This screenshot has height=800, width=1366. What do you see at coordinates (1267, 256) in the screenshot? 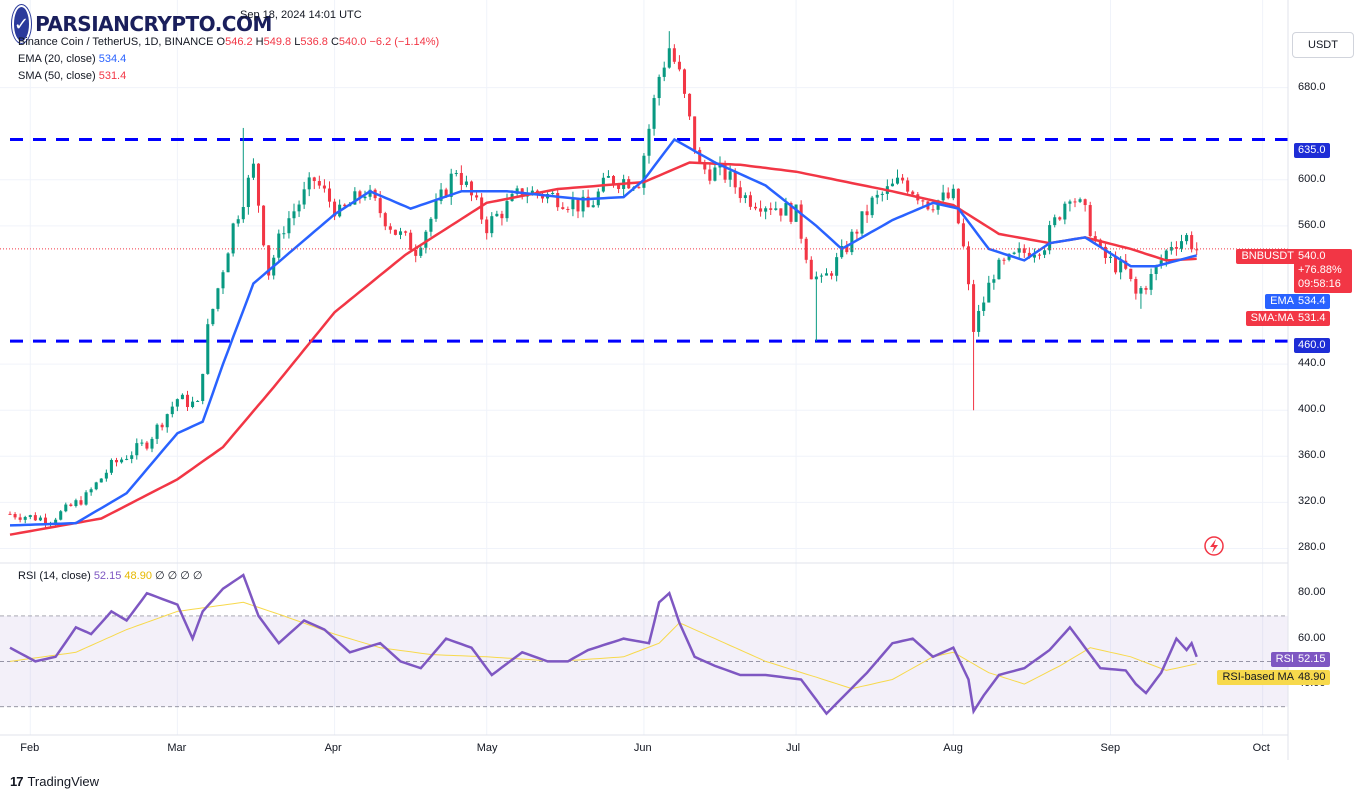
I see `symbol-tag: BNBUSDT` at bounding box center [1267, 256].